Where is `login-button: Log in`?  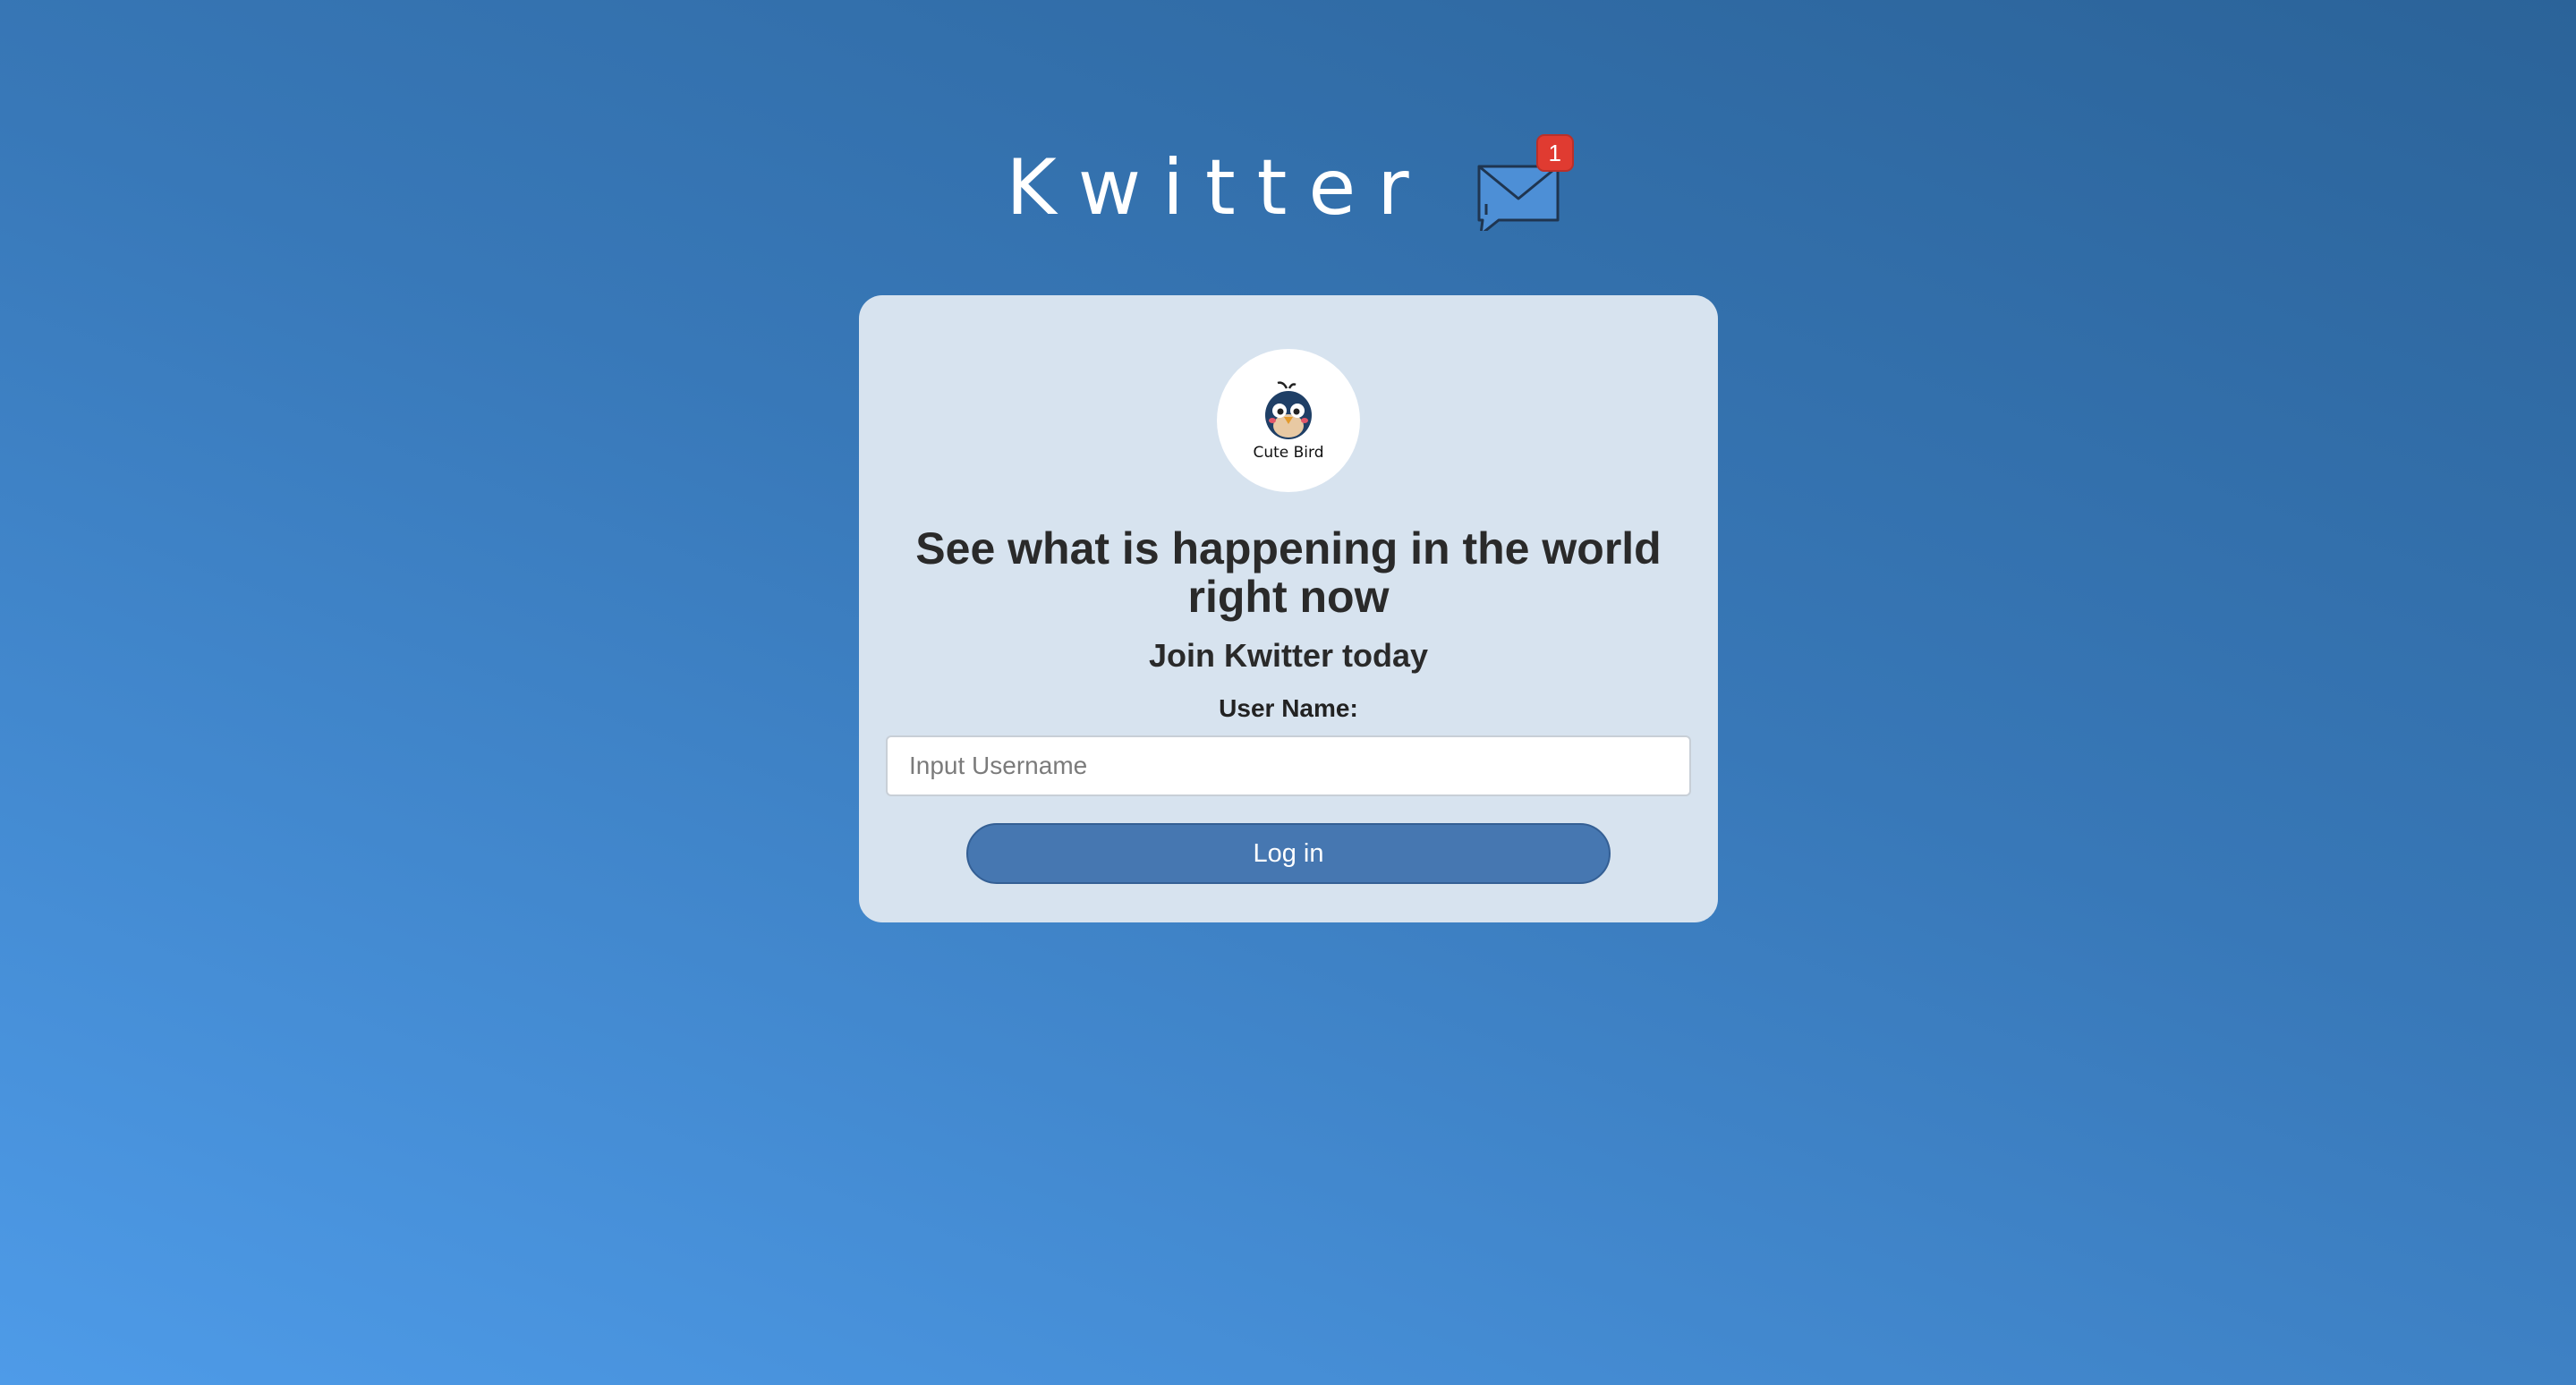
login-button: Log in is located at coordinates (1288, 853).